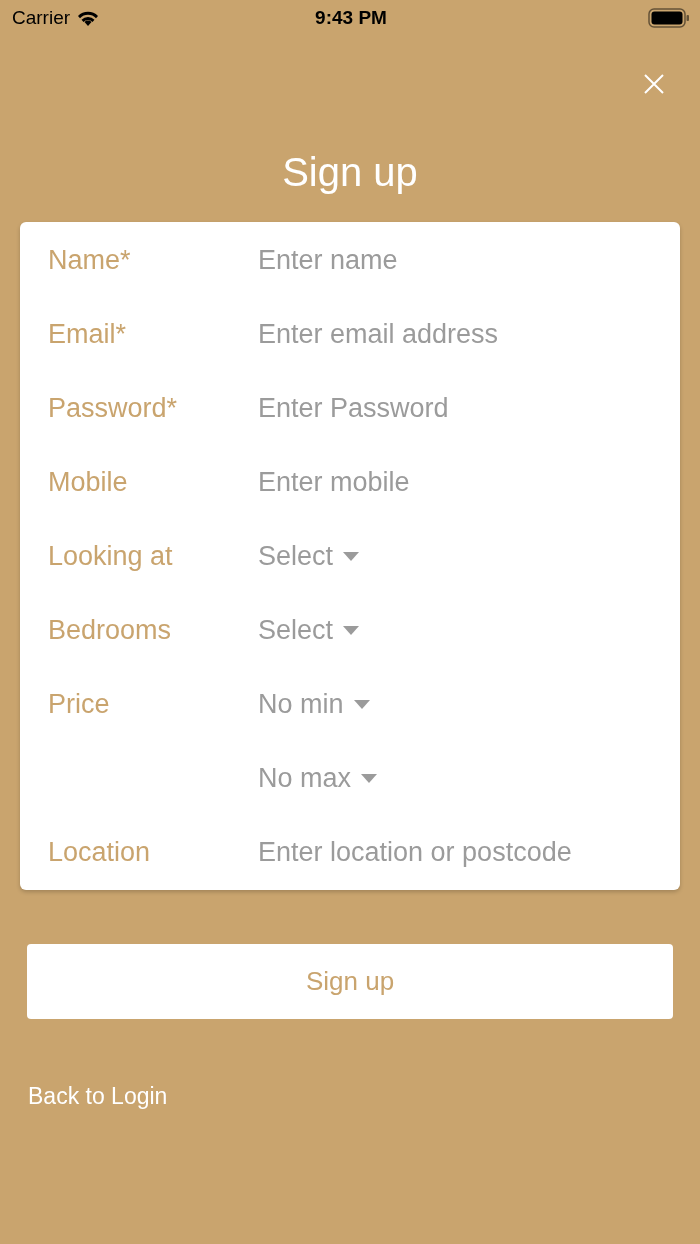  Describe the element at coordinates (669, 18) in the screenshot. I see `battery-icon` at that location.